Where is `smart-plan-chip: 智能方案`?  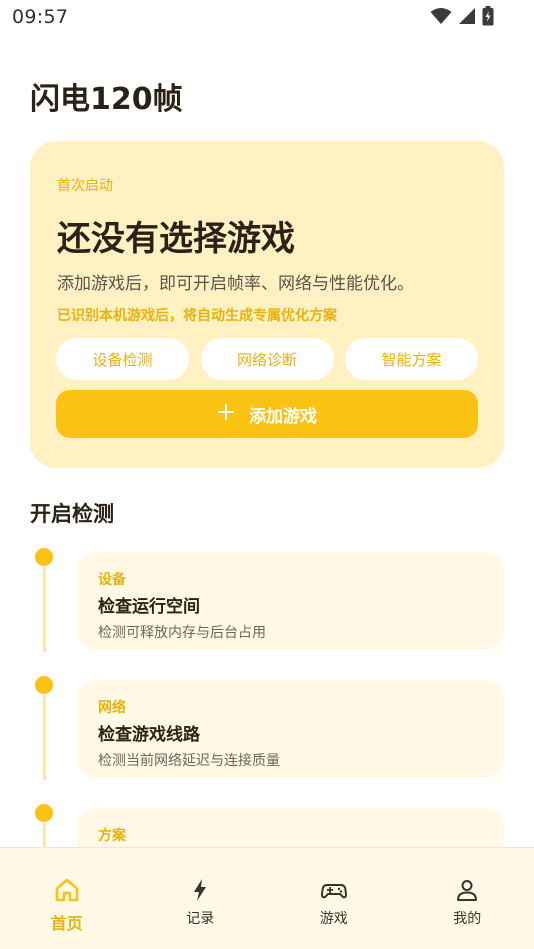
smart-plan-chip: 智能方案 is located at coordinates (411, 359).